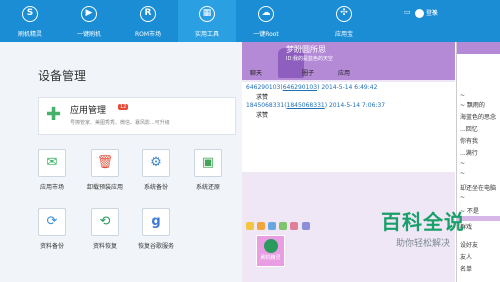  Describe the element at coordinates (316, 105) in the screenshot. I see `message-header: 1845068331(1845068331) 2014-5-14 7:06:37` at that location.